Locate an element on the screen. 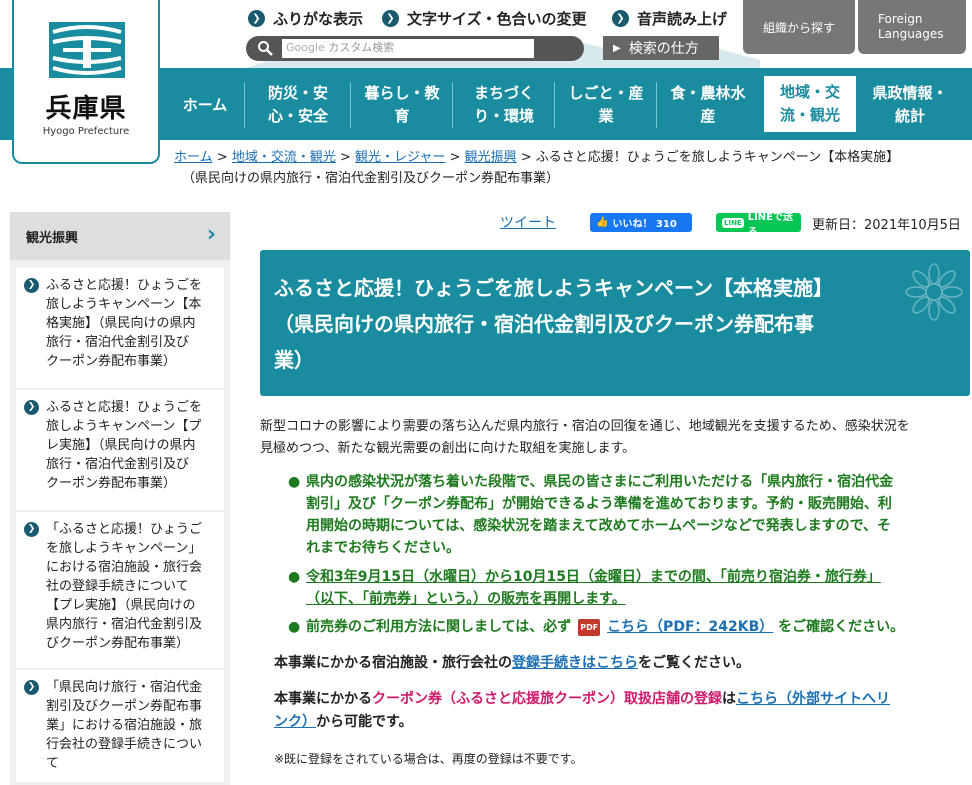 This screenshot has width=972, height=785. external-link-cont: ンク） is located at coordinates (295, 722).